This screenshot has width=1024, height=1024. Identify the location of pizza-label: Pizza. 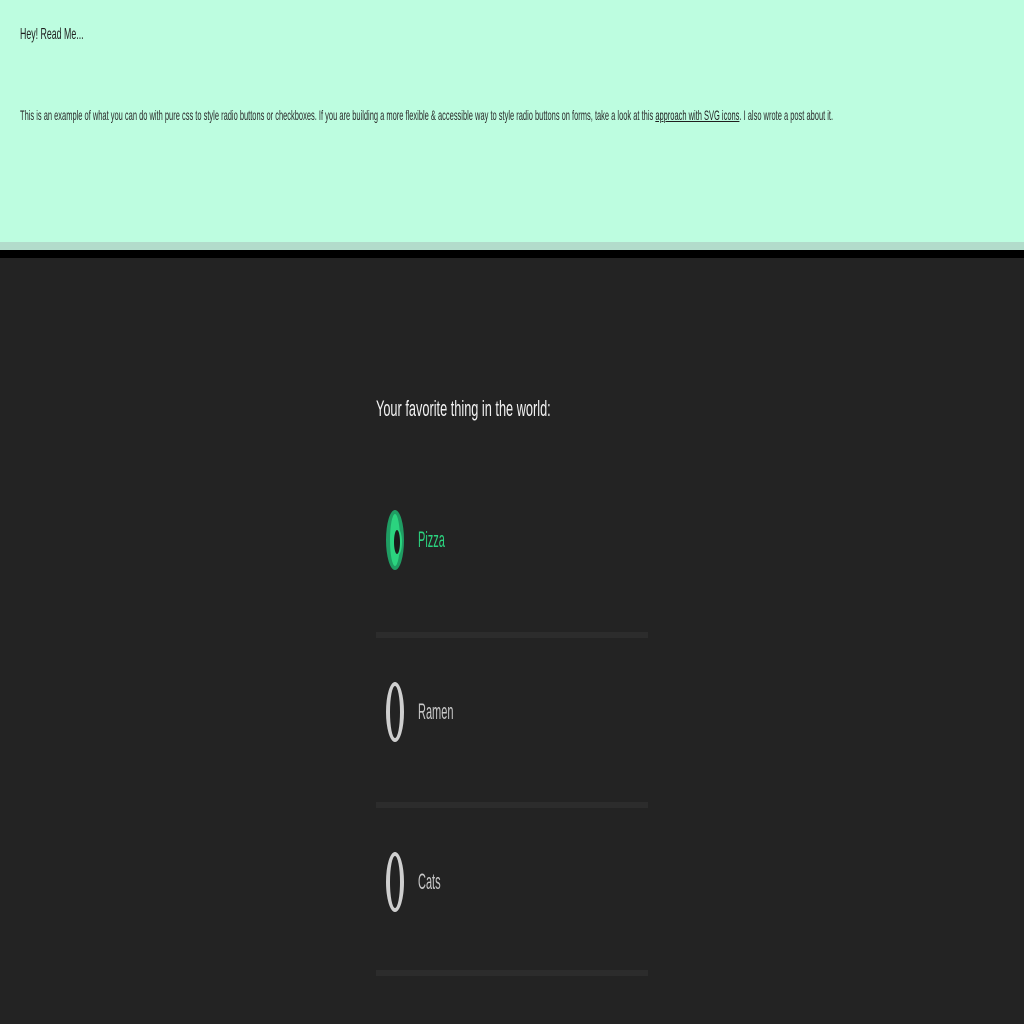
(431, 540).